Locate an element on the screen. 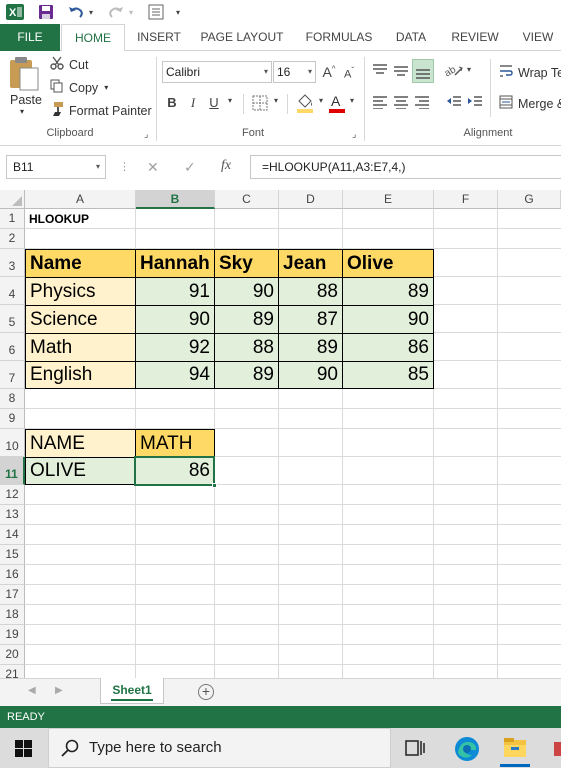  fill-color-dropdown-icon: ▾ is located at coordinates (321, 100).